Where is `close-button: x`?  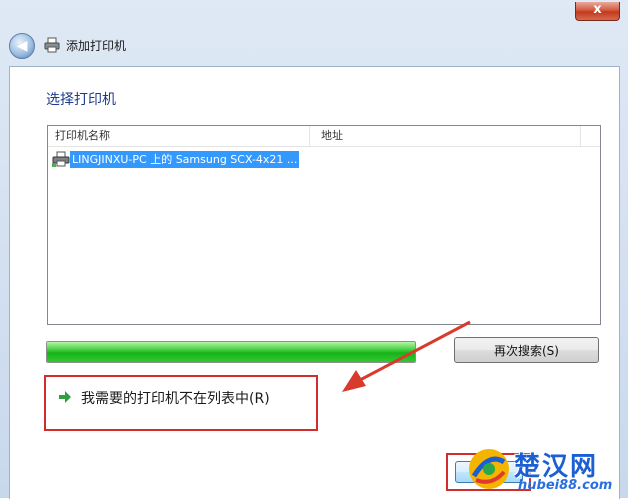
close-button: x is located at coordinates (597, 11).